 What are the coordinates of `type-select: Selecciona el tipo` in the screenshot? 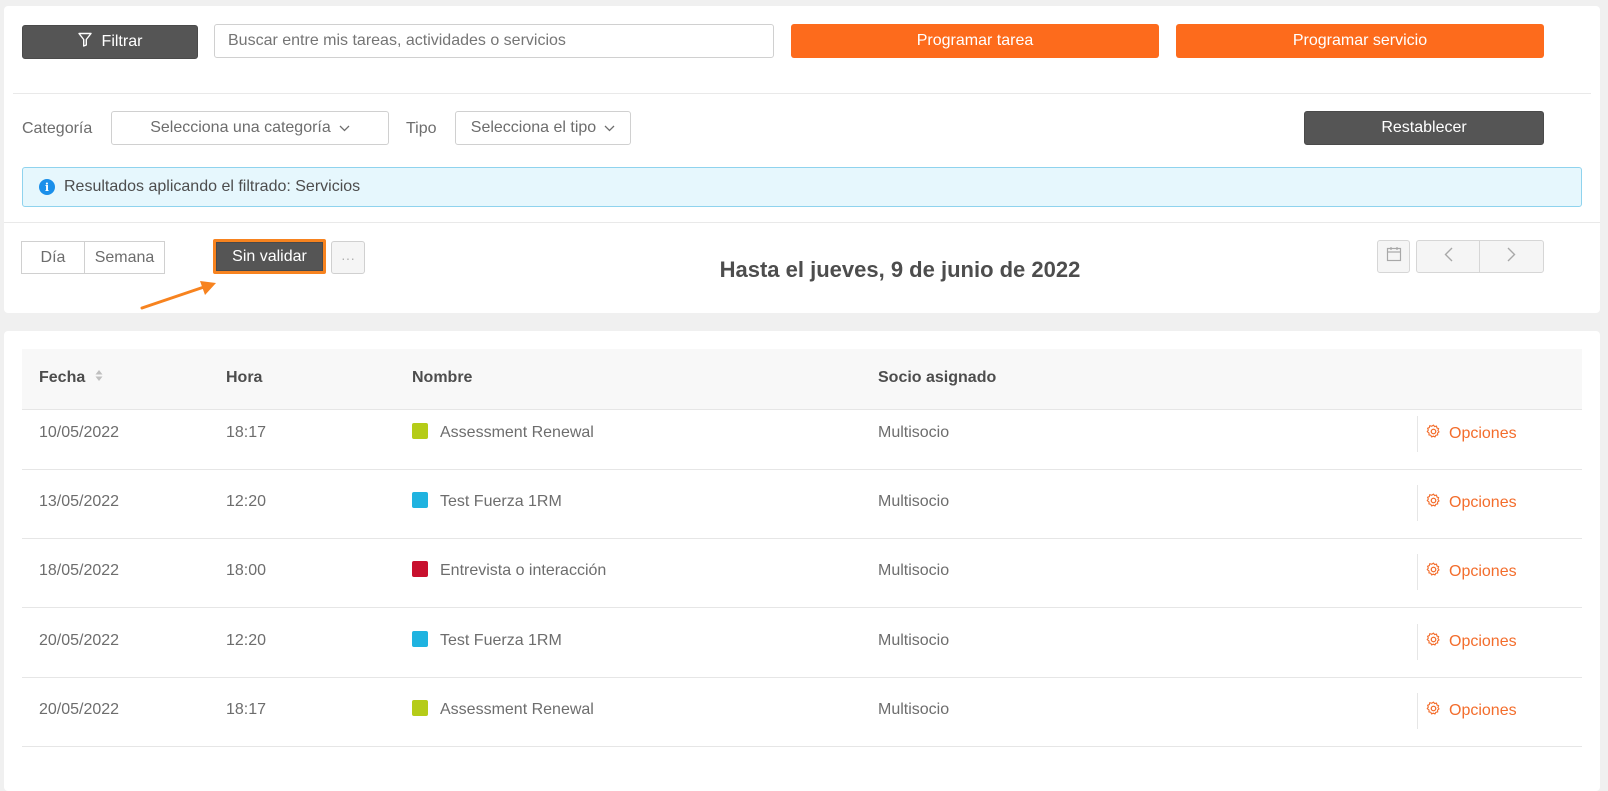 It's located at (543, 128).